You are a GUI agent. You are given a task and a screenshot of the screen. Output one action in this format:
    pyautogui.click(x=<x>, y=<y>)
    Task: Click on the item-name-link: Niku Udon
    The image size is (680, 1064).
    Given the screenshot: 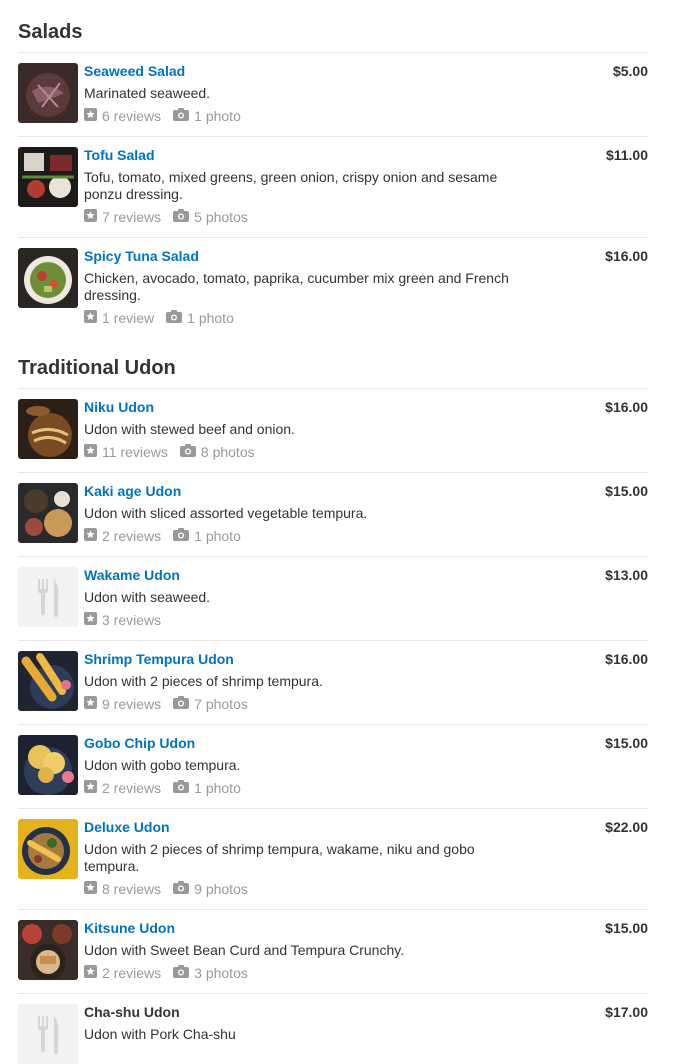 What is the action you would take?
    pyautogui.click(x=304, y=407)
    